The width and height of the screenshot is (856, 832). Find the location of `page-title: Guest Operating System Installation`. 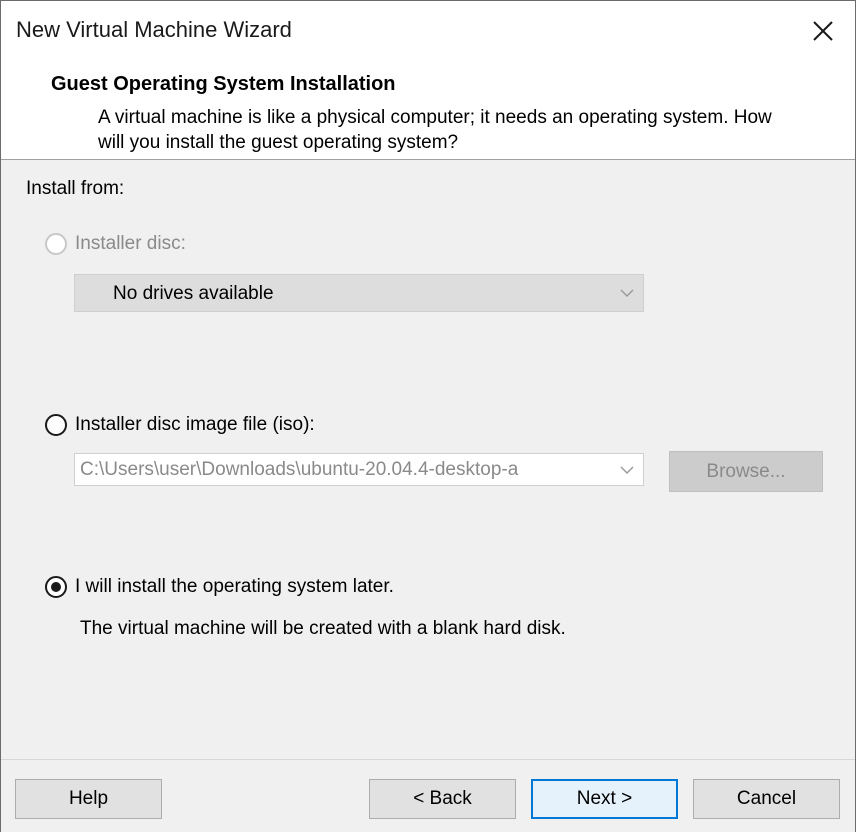

page-title: Guest Operating System Installation is located at coordinates (223, 84).